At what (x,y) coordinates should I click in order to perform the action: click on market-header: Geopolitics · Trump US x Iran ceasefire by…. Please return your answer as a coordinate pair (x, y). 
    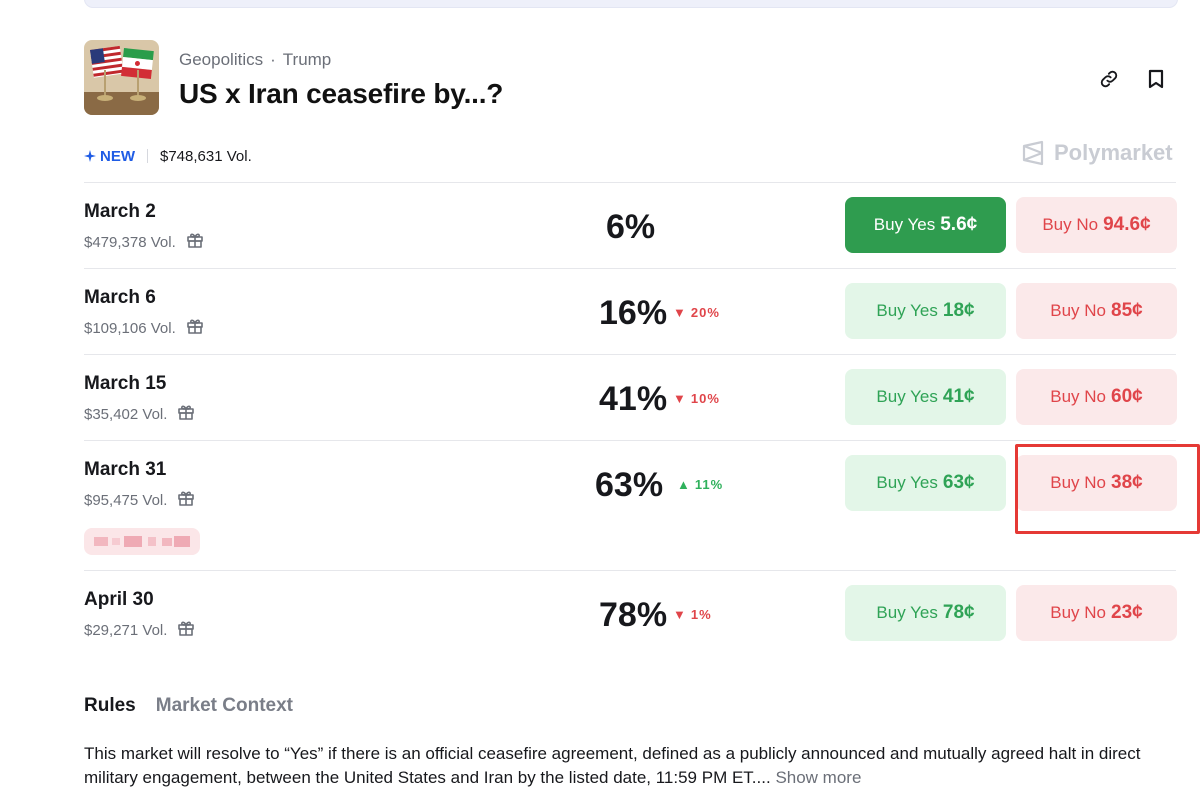
    Looking at the image, I should click on (630, 78).